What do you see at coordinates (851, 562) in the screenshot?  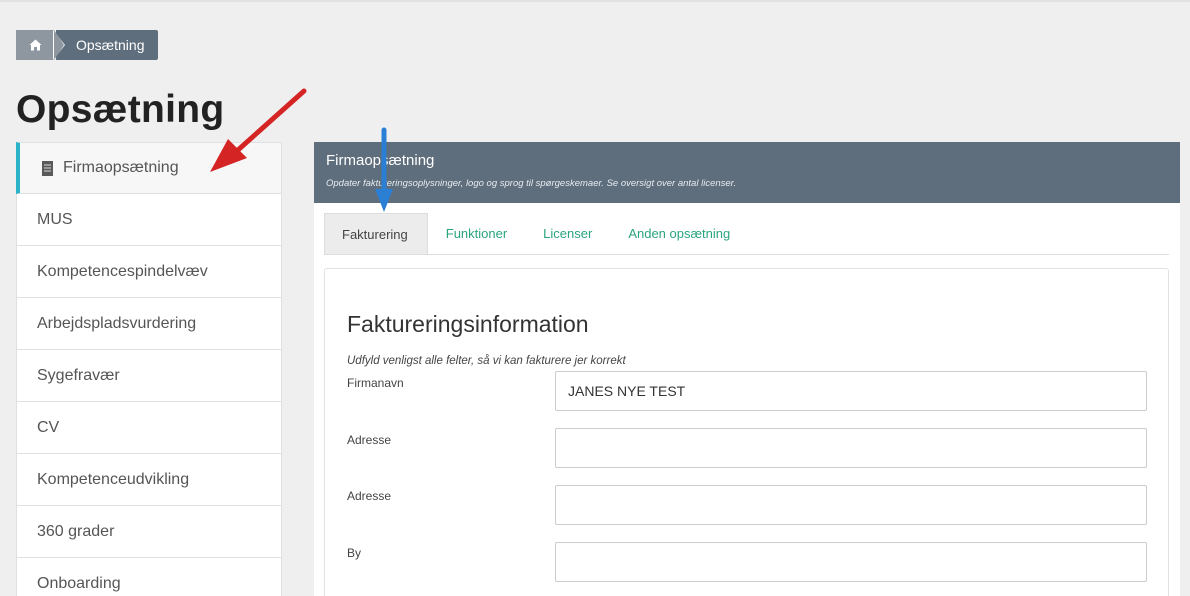 I see `by-field` at bounding box center [851, 562].